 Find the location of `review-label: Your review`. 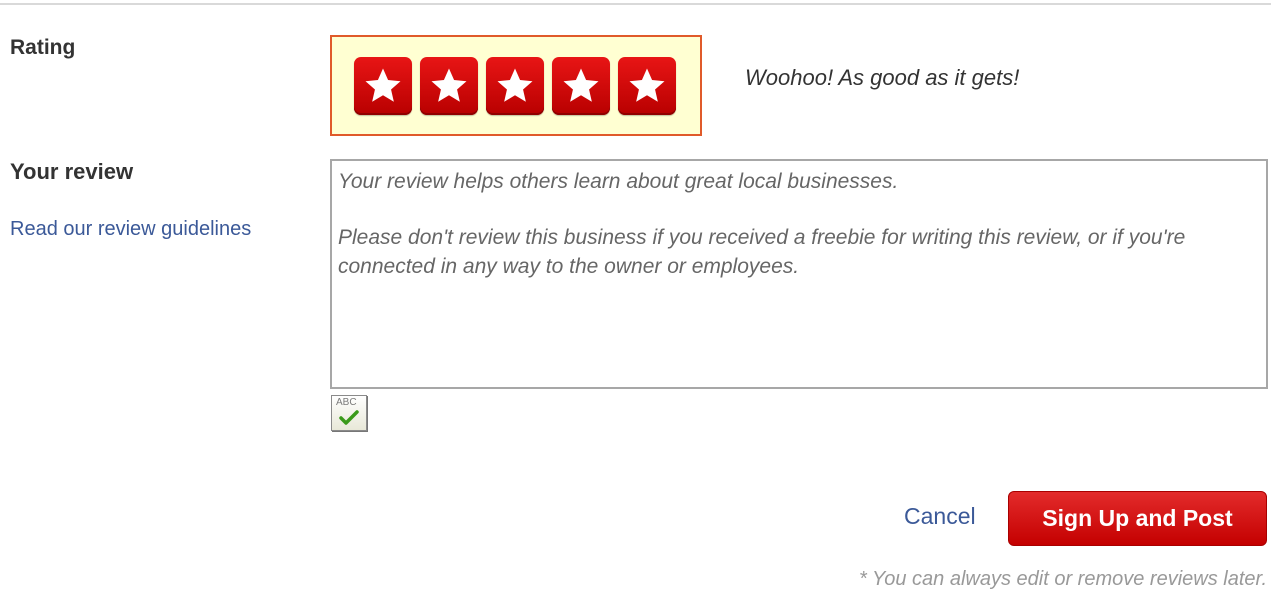

review-label: Your review is located at coordinates (72, 171).